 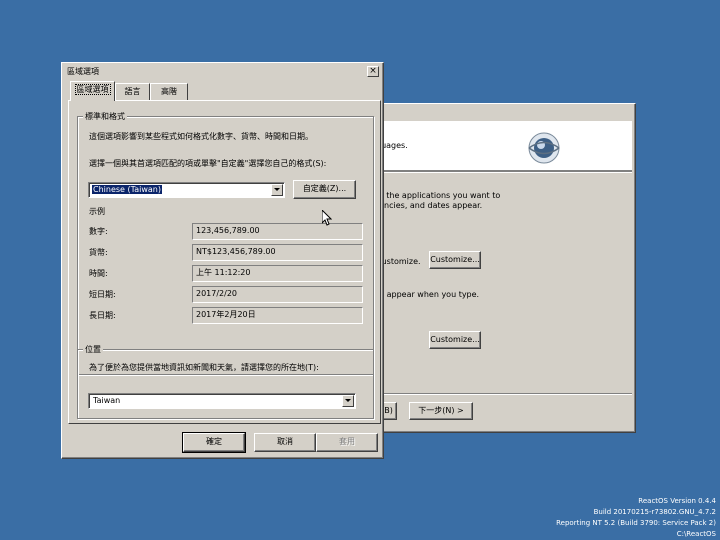 I want to click on typing-text: at appear when you type., so click(x=428, y=294).